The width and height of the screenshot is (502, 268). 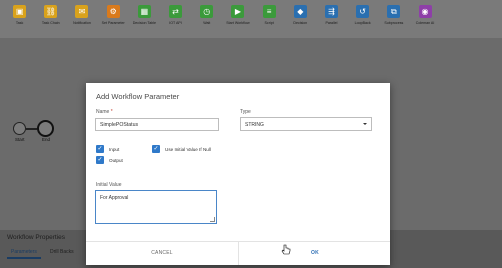 What do you see at coordinates (111, 112) in the screenshot?
I see `required-marker: *` at bounding box center [111, 112].